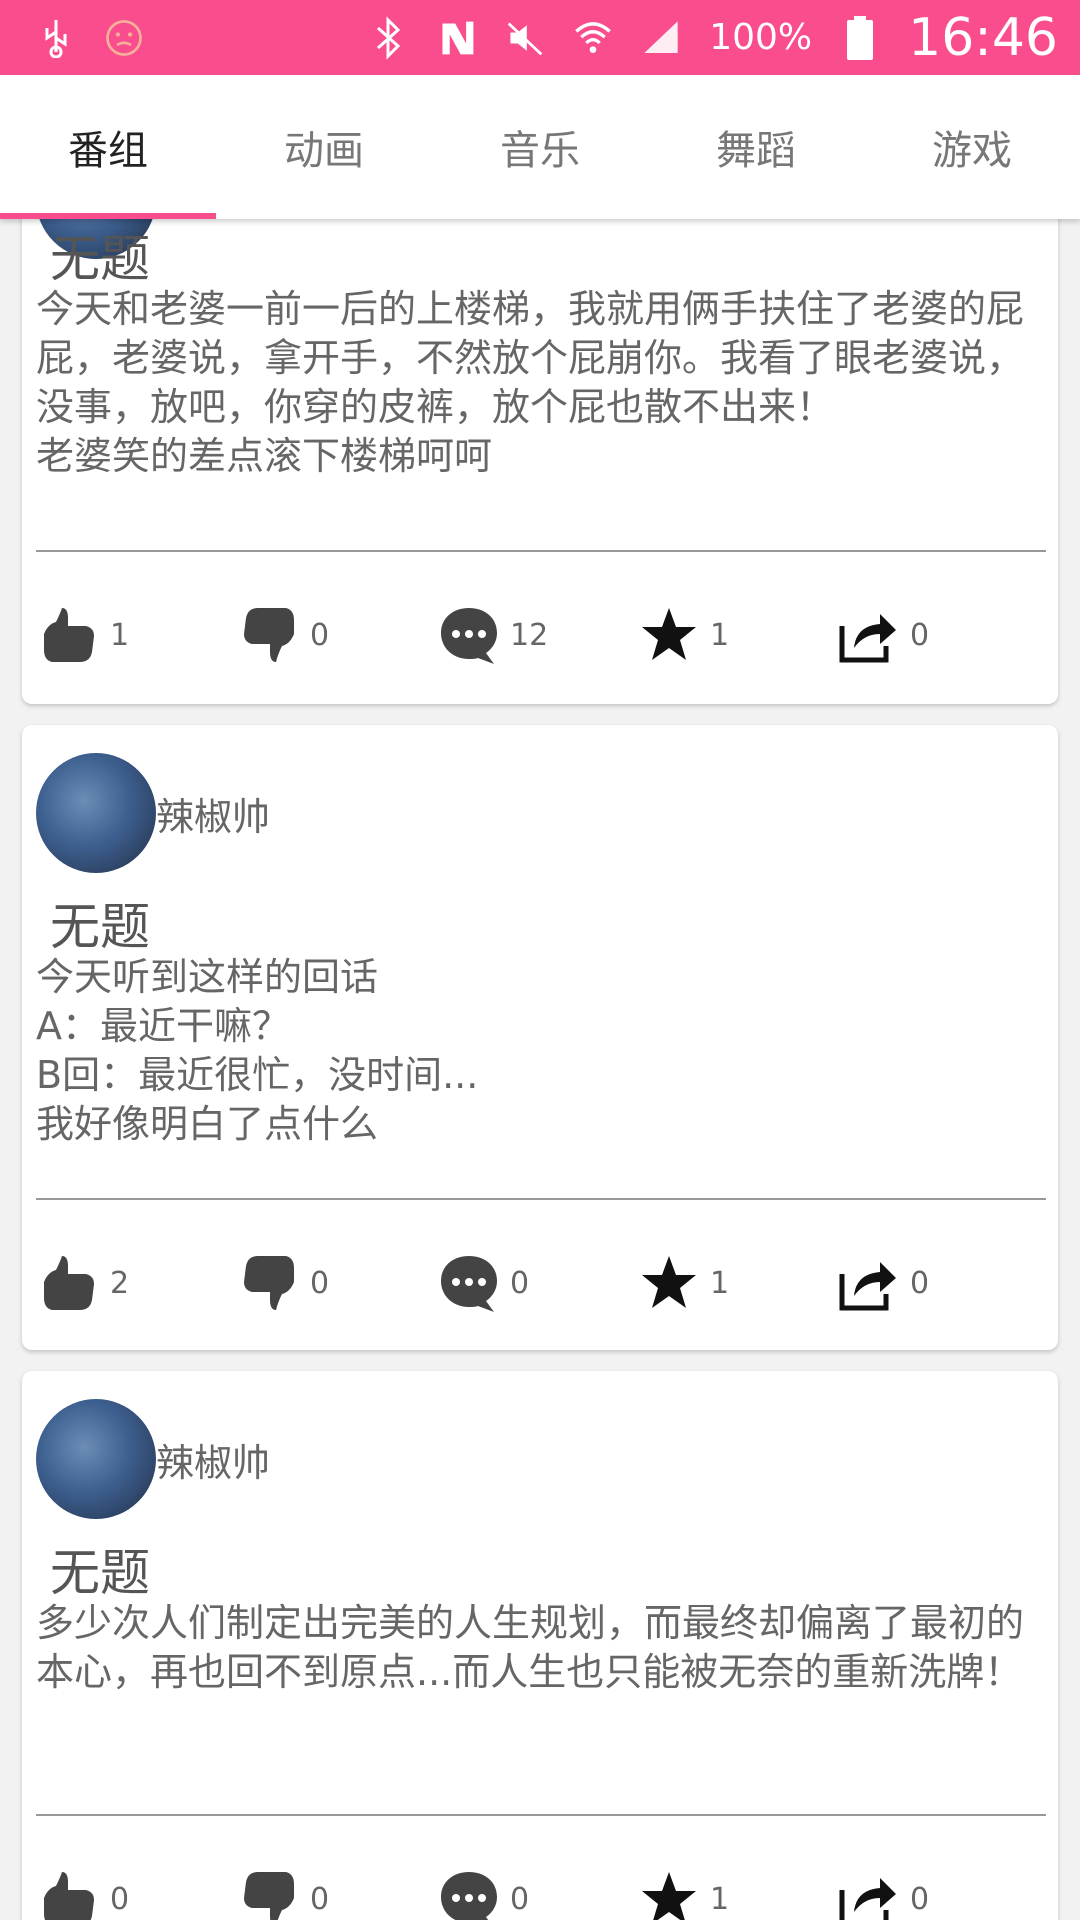 The width and height of the screenshot is (1080, 1920). I want to click on comment-count: 12, so click(529, 635).